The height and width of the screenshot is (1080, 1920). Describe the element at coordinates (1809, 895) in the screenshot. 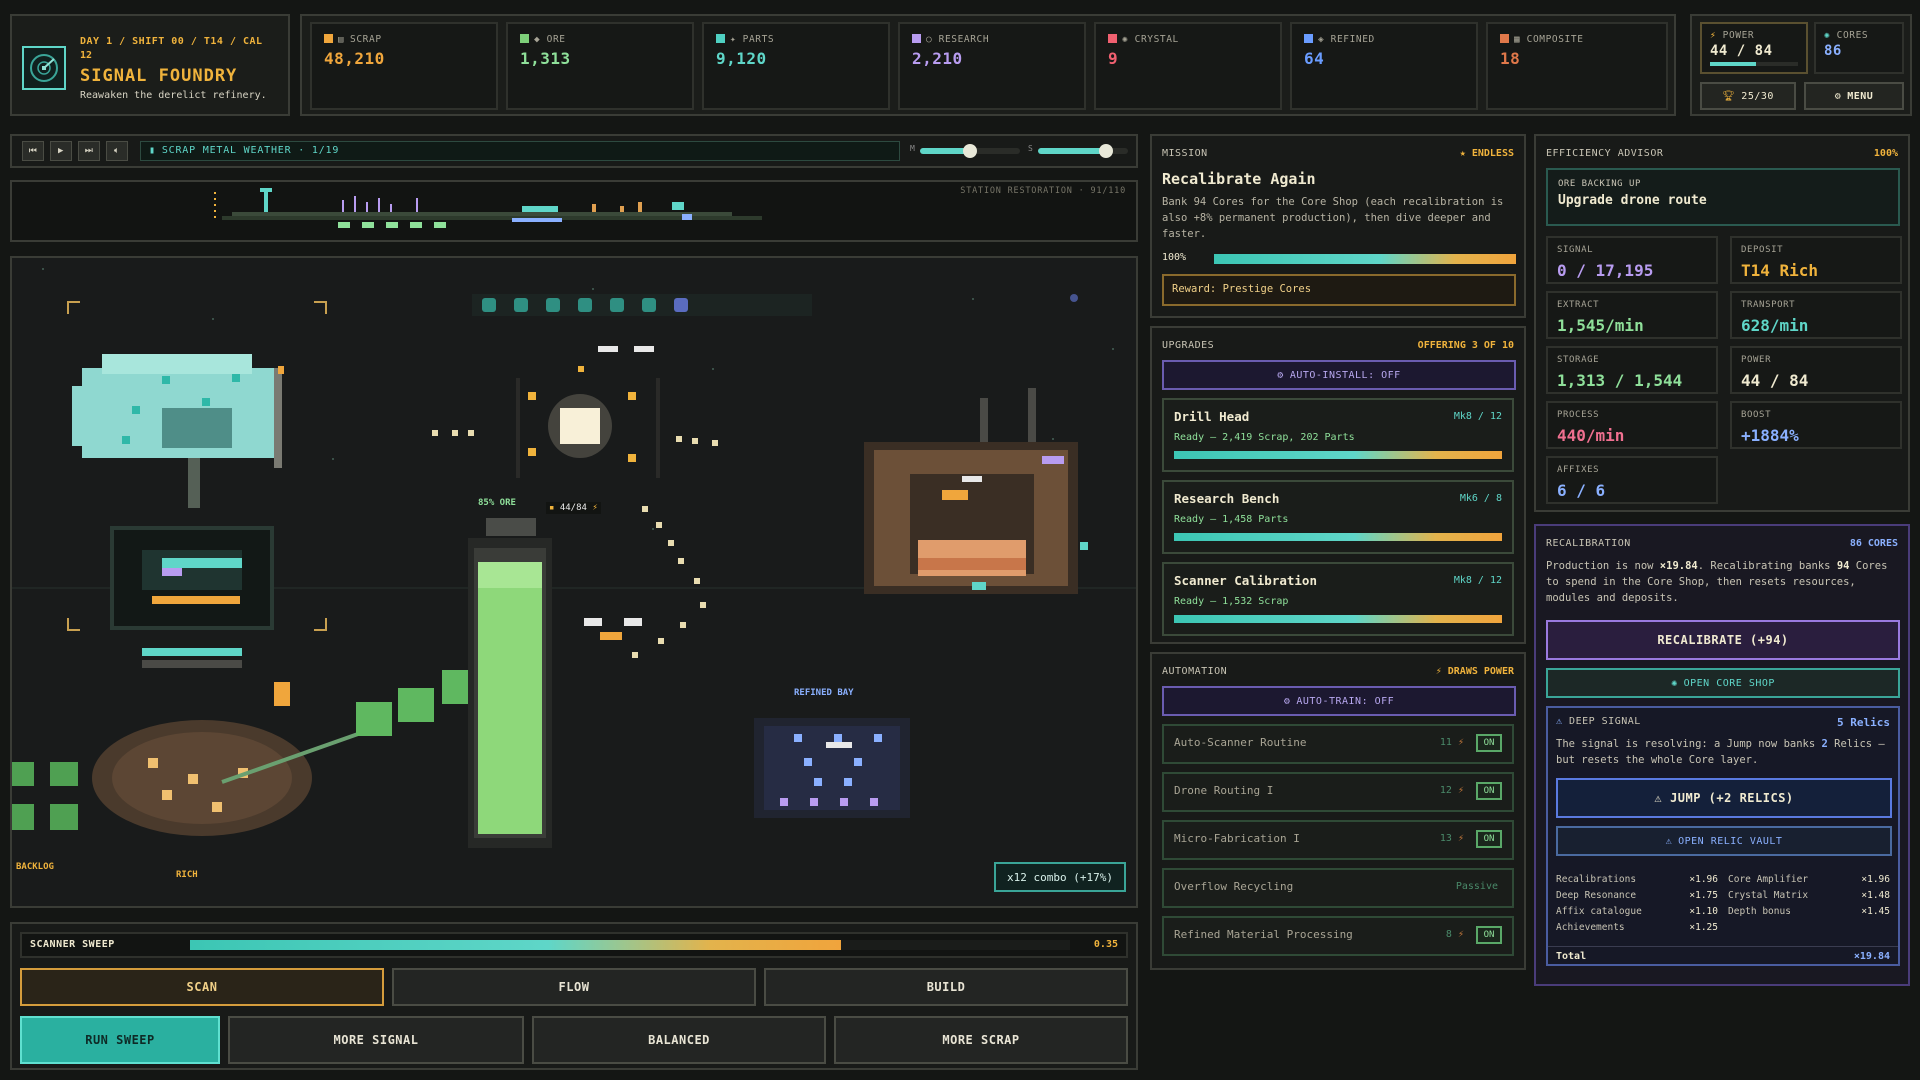

I see `multiplier-row: Crystal Matrix ×1.48` at that location.